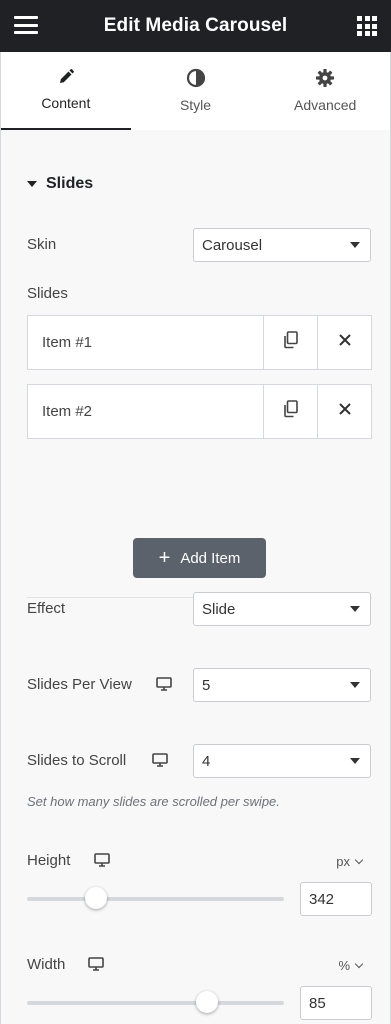 The width and height of the screenshot is (391, 1024). What do you see at coordinates (46, 608) in the screenshot?
I see `effect-label: Effect` at bounding box center [46, 608].